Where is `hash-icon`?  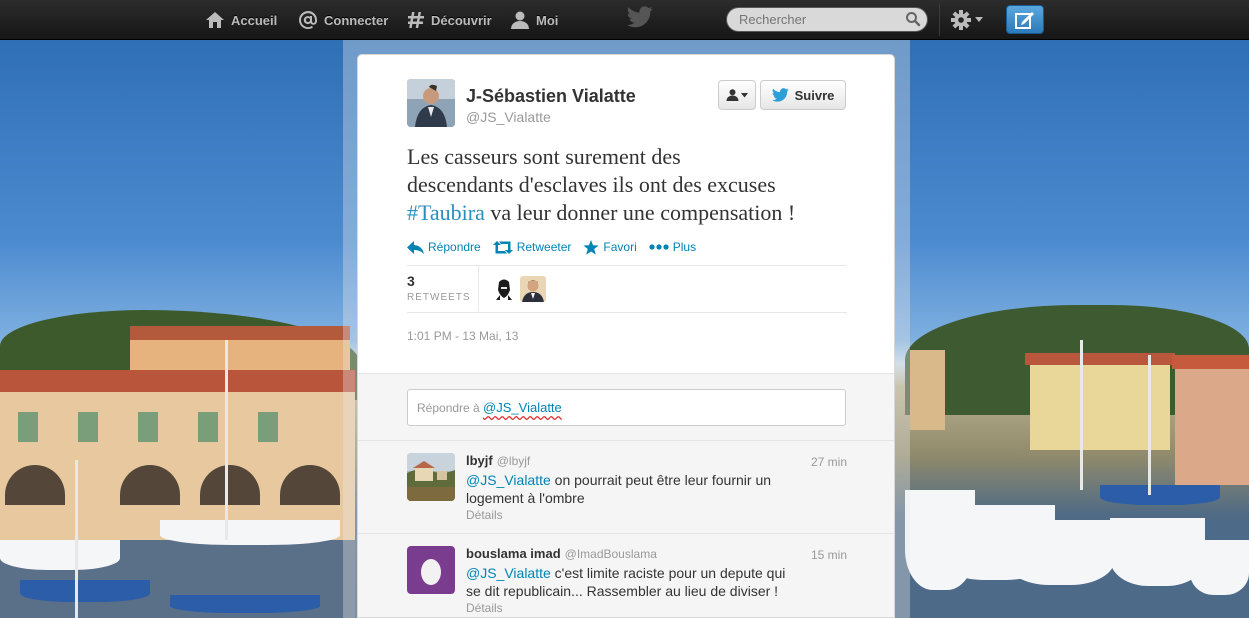
hash-icon is located at coordinates (416, 20).